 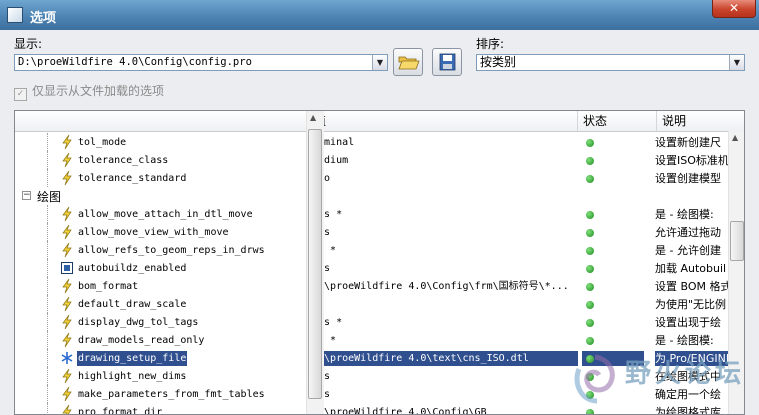 What do you see at coordinates (171, 394) in the screenshot?
I see `option-name: make_parameters_from_fmt_tables` at bounding box center [171, 394].